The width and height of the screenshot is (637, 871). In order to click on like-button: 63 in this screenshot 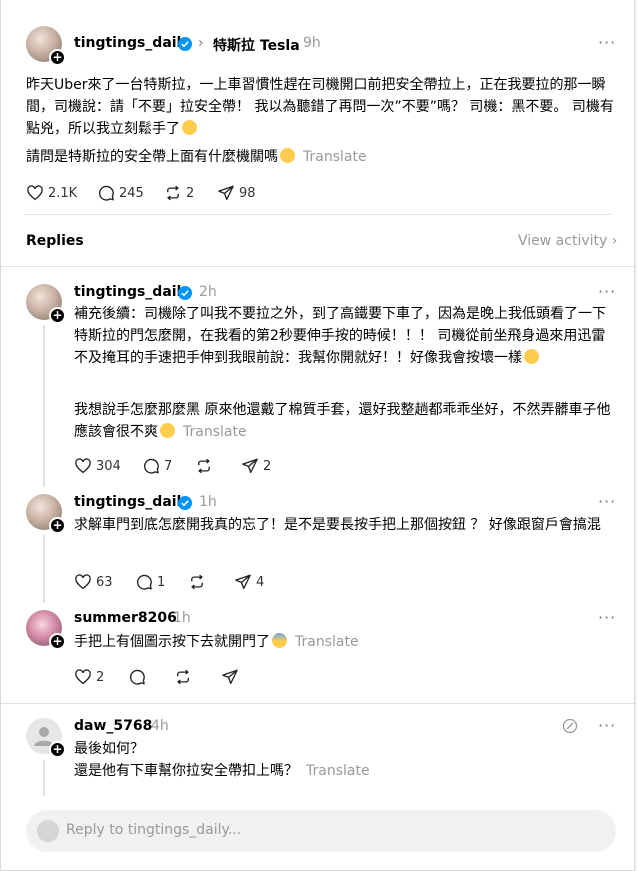, I will do `click(93, 582)`.